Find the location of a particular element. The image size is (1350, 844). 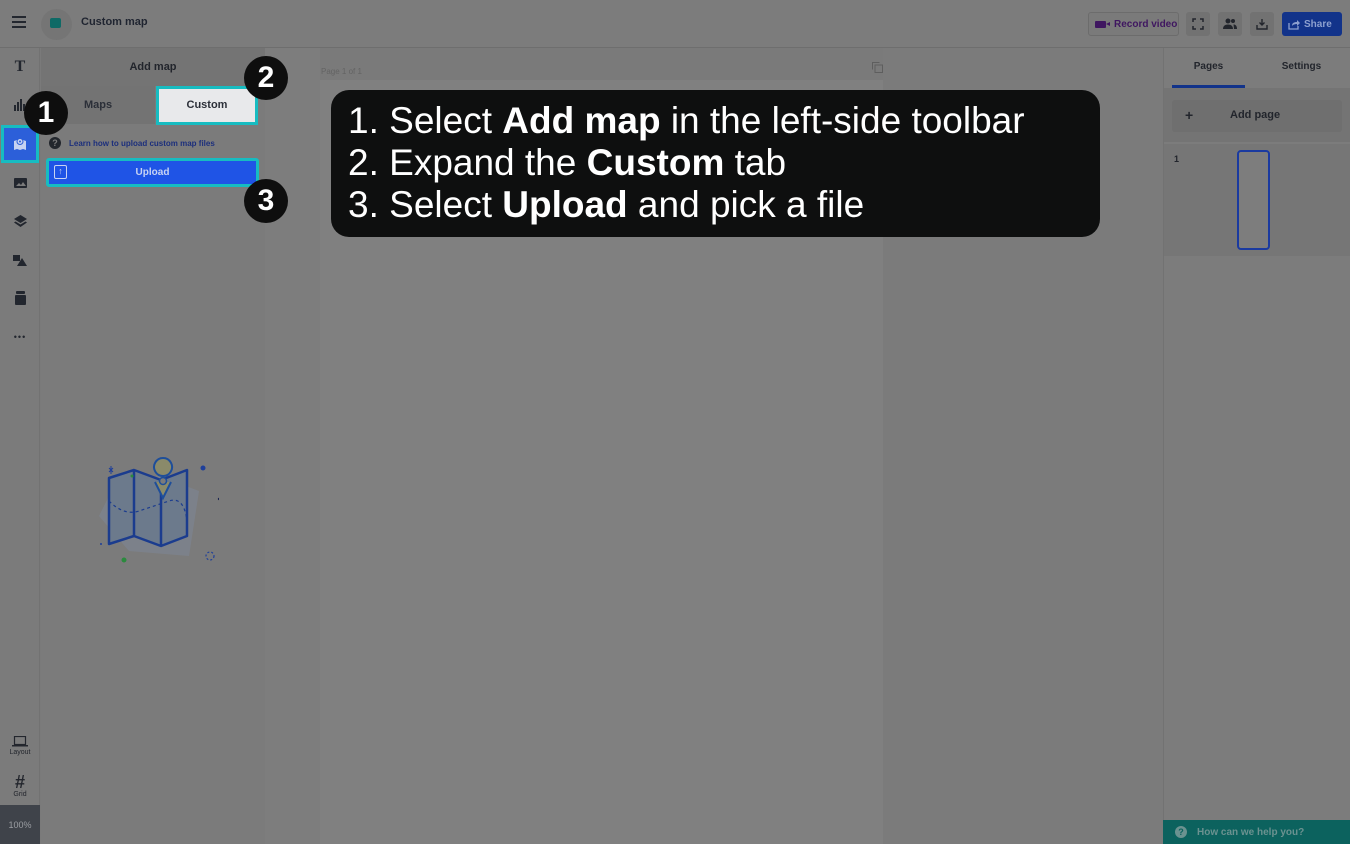

add-page-label: Add page is located at coordinates (1255, 115).